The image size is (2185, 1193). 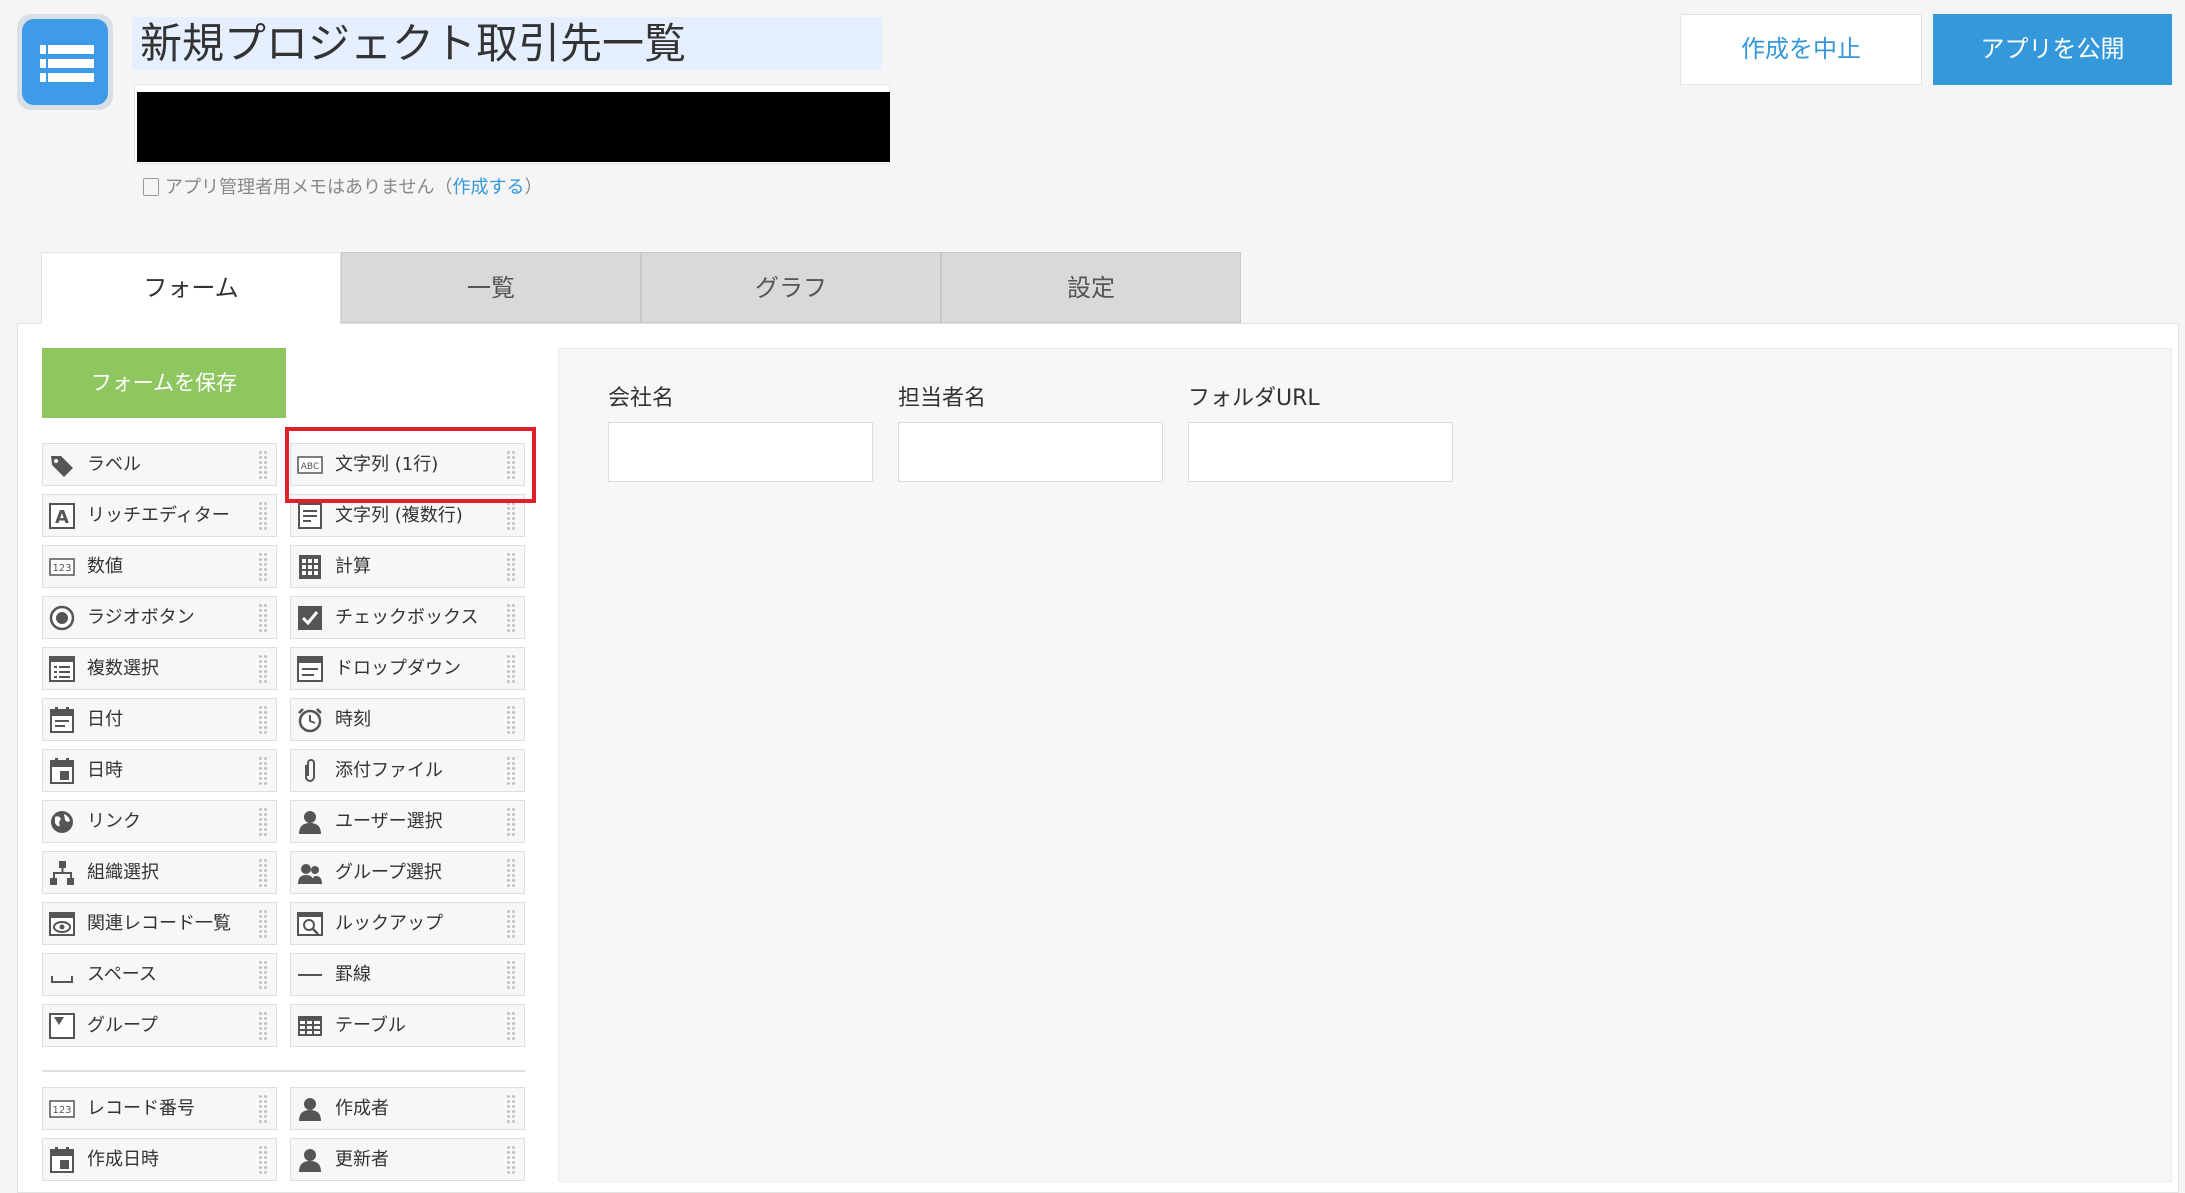 What do you see at coordinates (407, 1025) in the screenshot?
I see `palette-item: テーブル` at bounding box center [407, 1025].